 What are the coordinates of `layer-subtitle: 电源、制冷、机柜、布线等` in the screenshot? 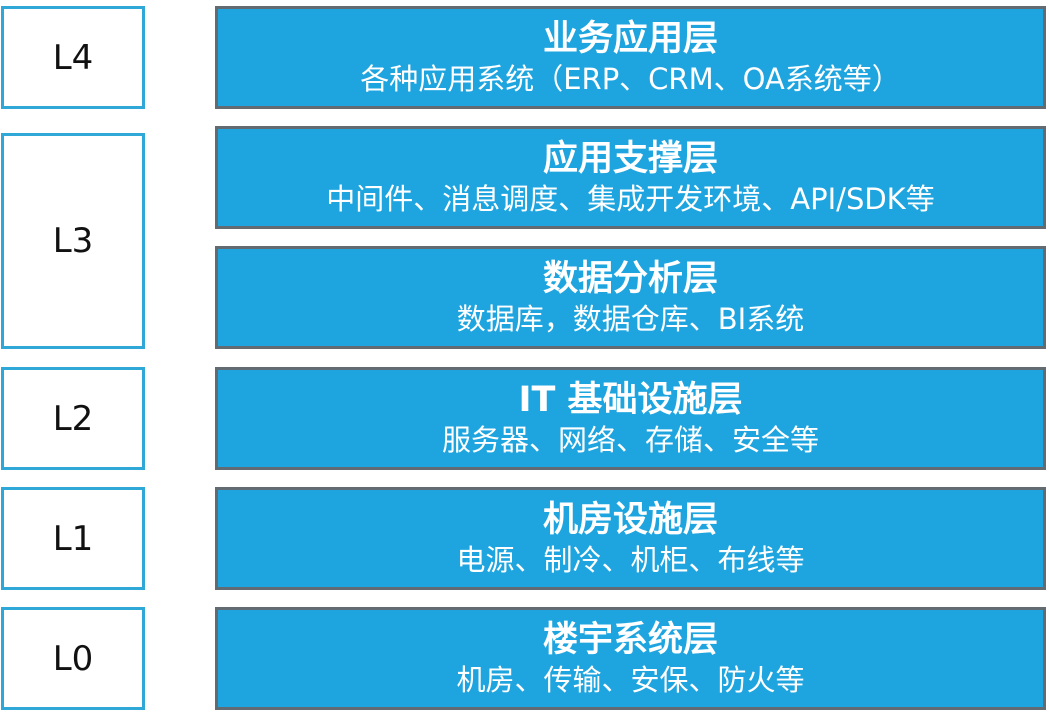 It's located at (630, 559).